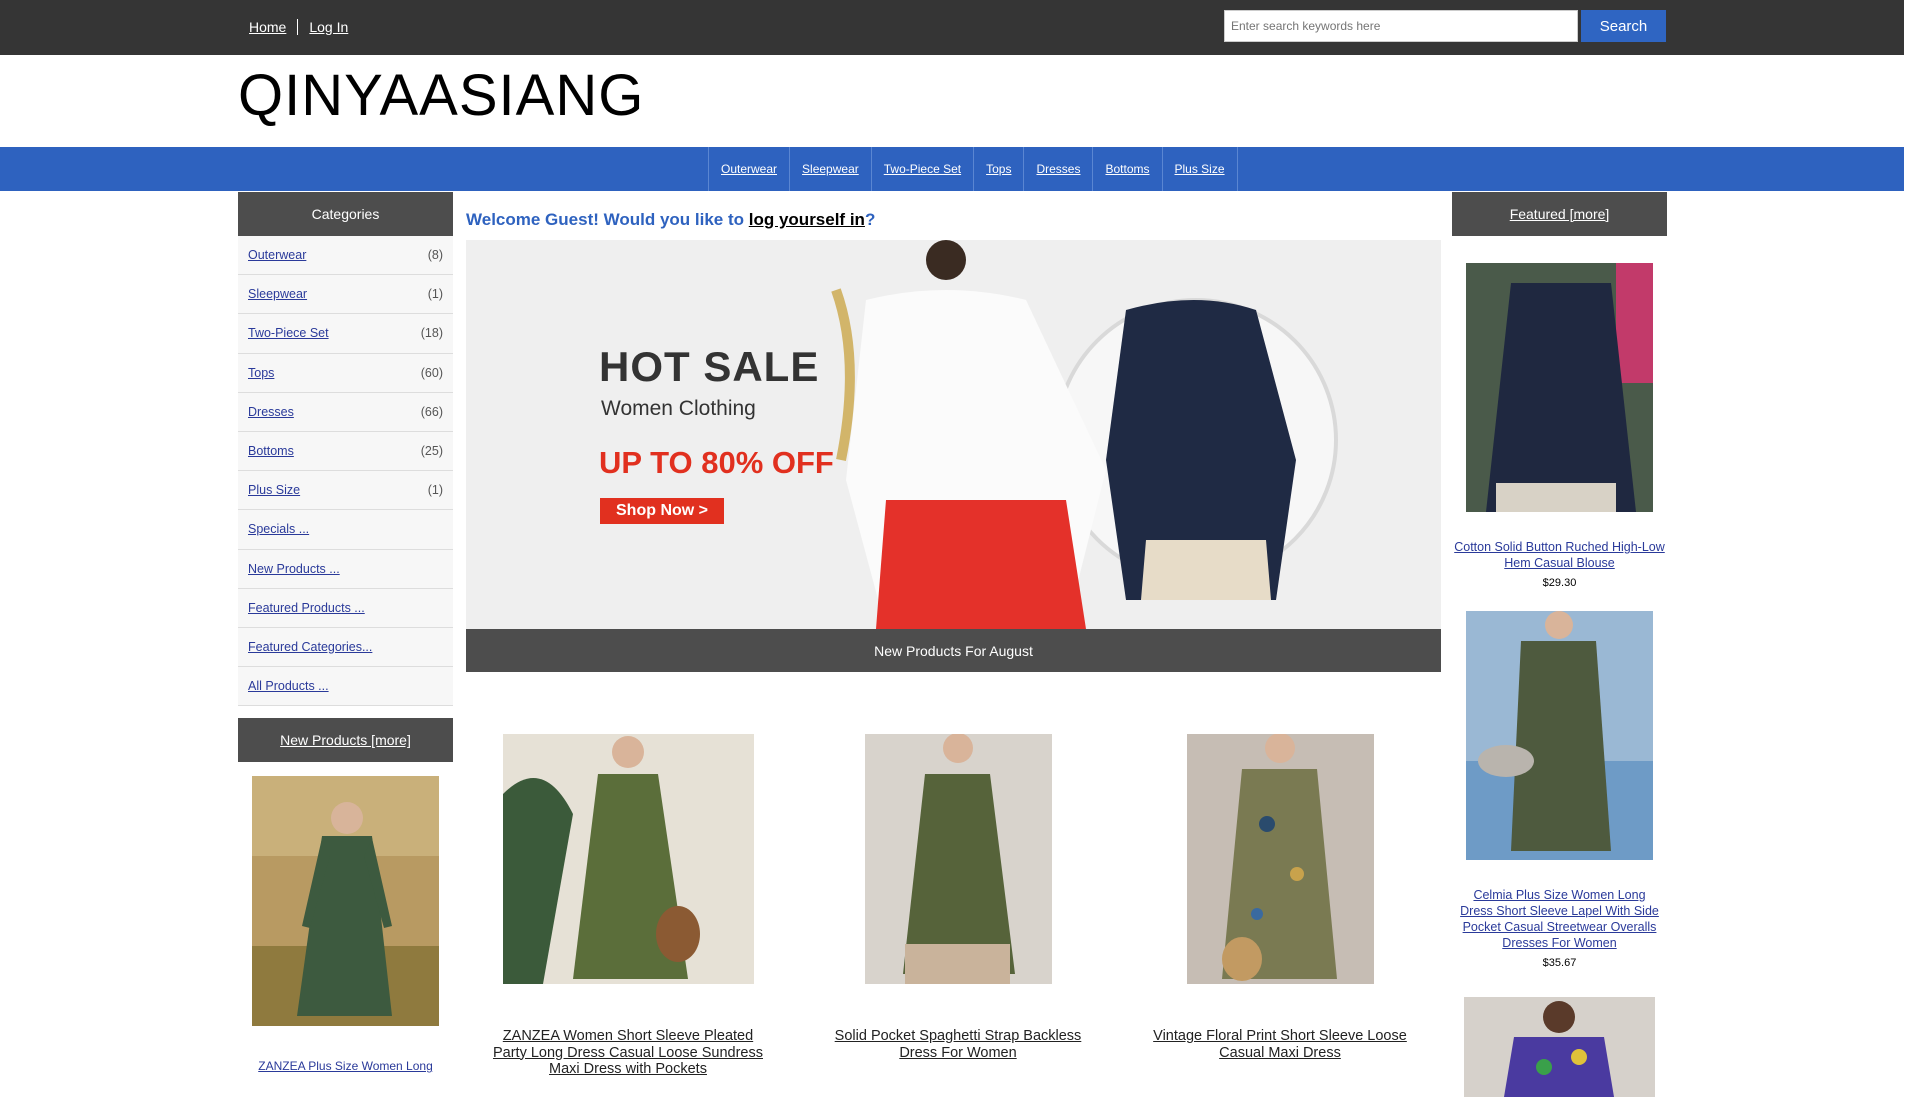  What do you see at coordinates (607, 219) in the screenshot?
I see `welcome-text: Welcome Guest! Would you like to` at bounding box center [607, 219].